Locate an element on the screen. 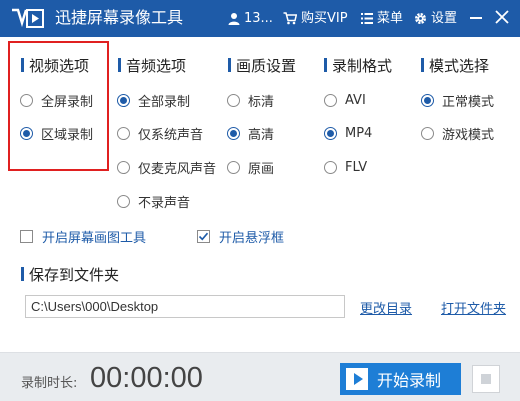 This screenshot has width=520, height=401. quality-settings-header: 画质设置 is located at coordinates (262, 65).